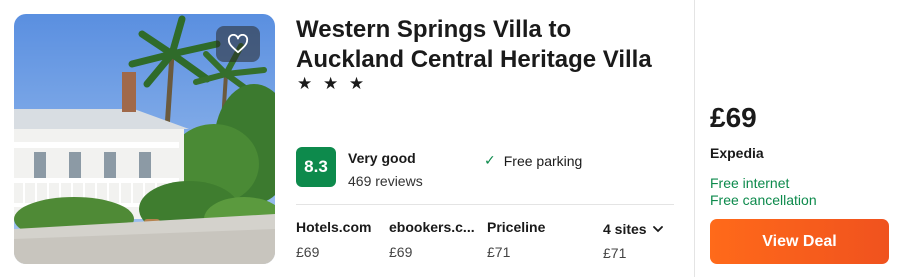 This screenshot has width=906, height=277. What do you see at coordinates (499, 252) in the screenshot?
I see `site-price: £71` at bounding box center [499, 252].